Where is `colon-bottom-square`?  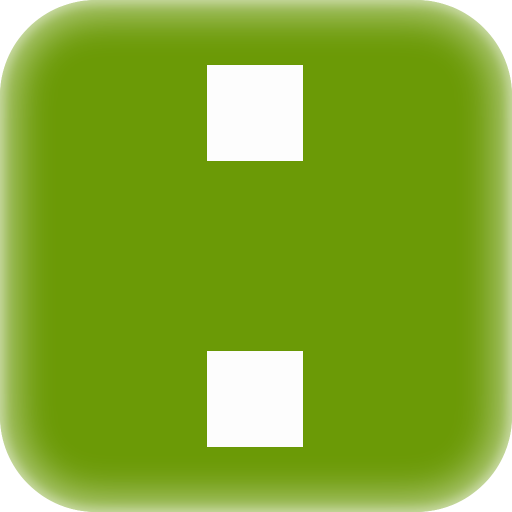 colon-bottom-square is located at coordinates (255, 399).